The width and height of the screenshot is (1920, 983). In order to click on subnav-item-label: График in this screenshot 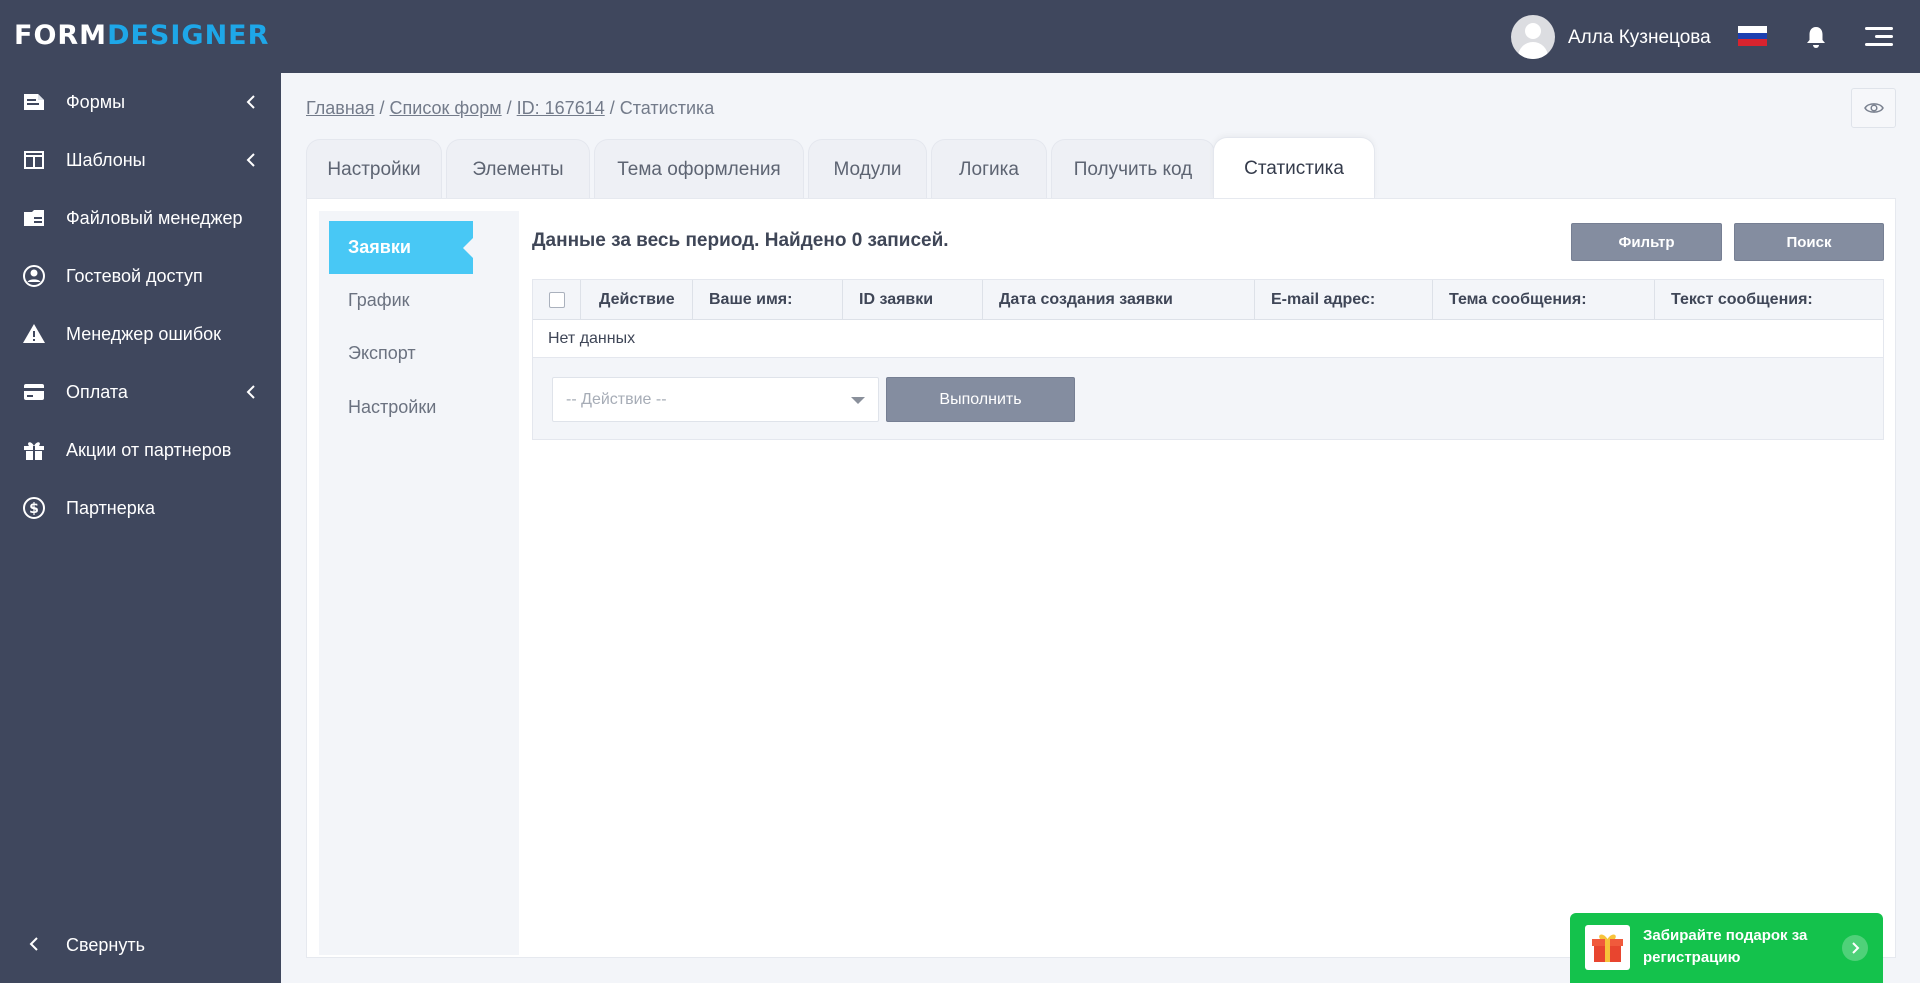, I will do `click(379, 300)`.